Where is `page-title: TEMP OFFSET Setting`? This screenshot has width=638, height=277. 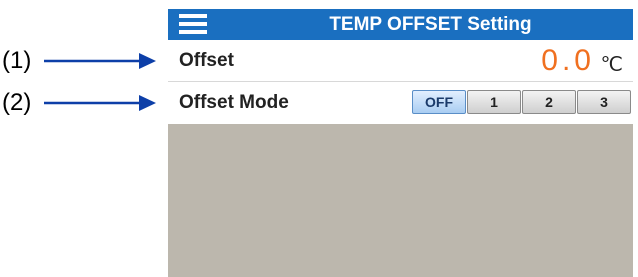
page-title: TEMP OFFSET Setting is located at coordinates (430, 24).